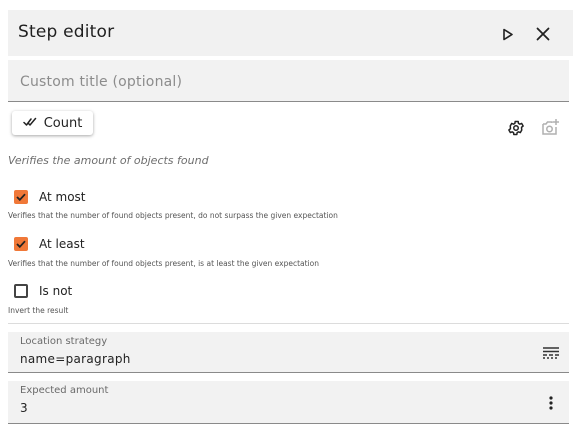  I want to click on field-value: name=paragraph, so click(75, 359).